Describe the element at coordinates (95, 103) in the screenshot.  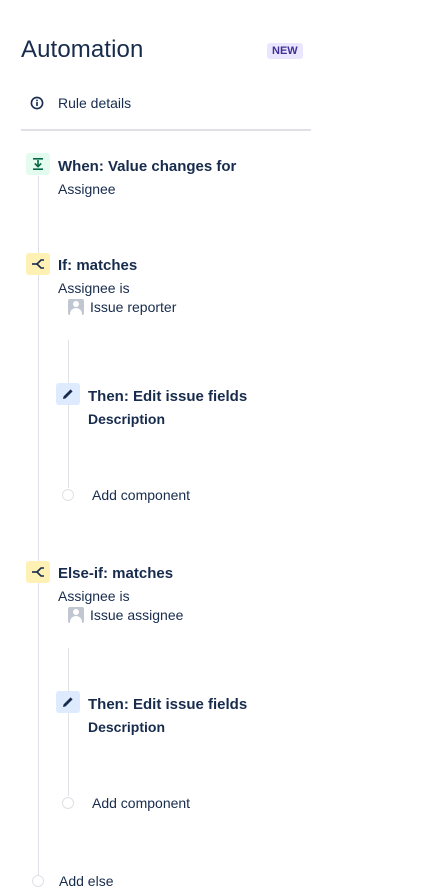
I see `rule-details-label: Rule details` at that location.